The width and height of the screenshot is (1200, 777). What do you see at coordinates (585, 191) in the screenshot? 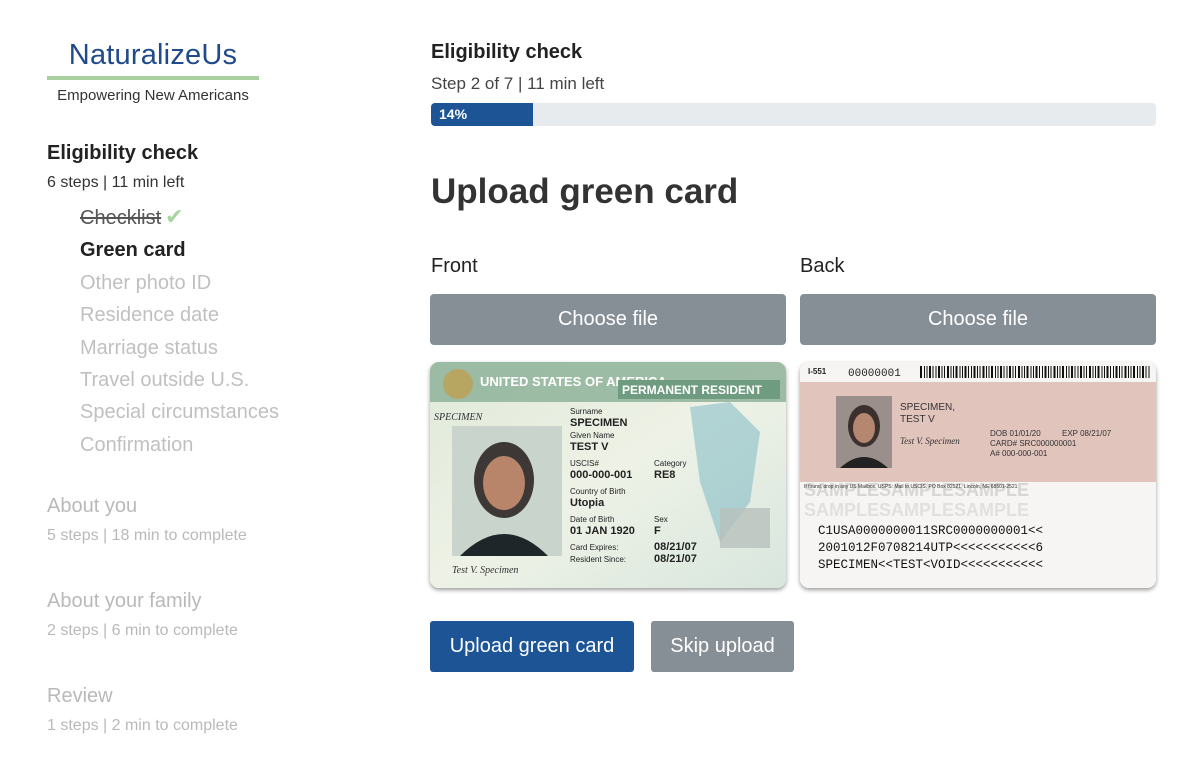
I see `page-title: Upload green card` at bounding box center [585, 191].